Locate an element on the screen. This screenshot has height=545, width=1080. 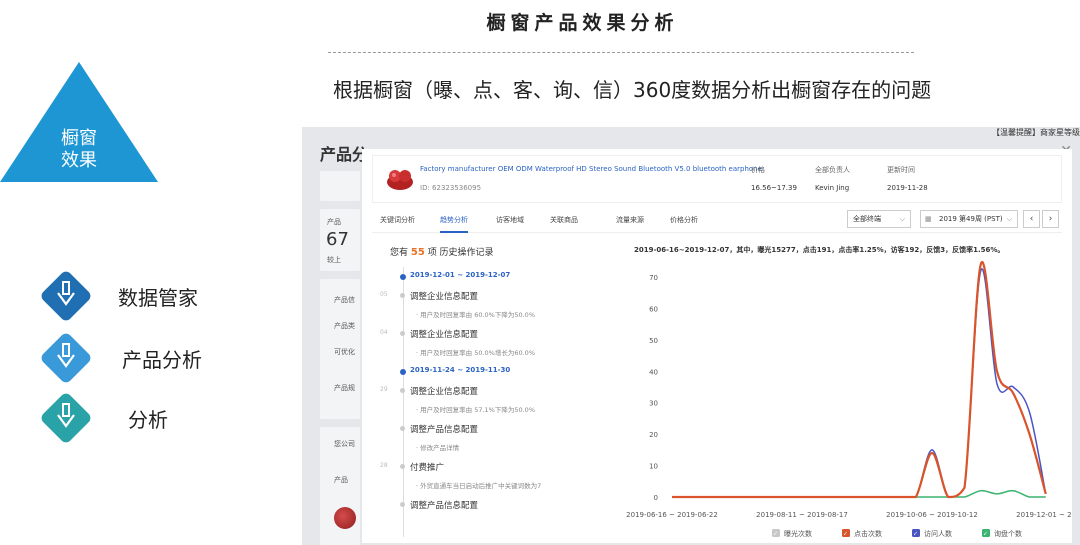
x-tick-label: 2019-12-01 ~ 2019-12-07 is located at coordinates (1044, 515).